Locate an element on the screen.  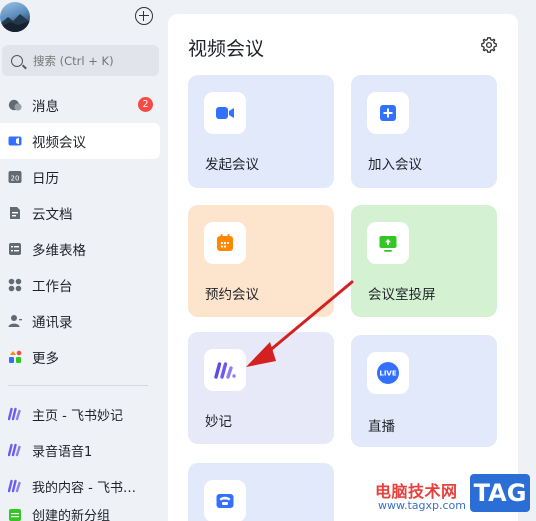
schedule-meeting-tile is located at coordinates (225, 243).